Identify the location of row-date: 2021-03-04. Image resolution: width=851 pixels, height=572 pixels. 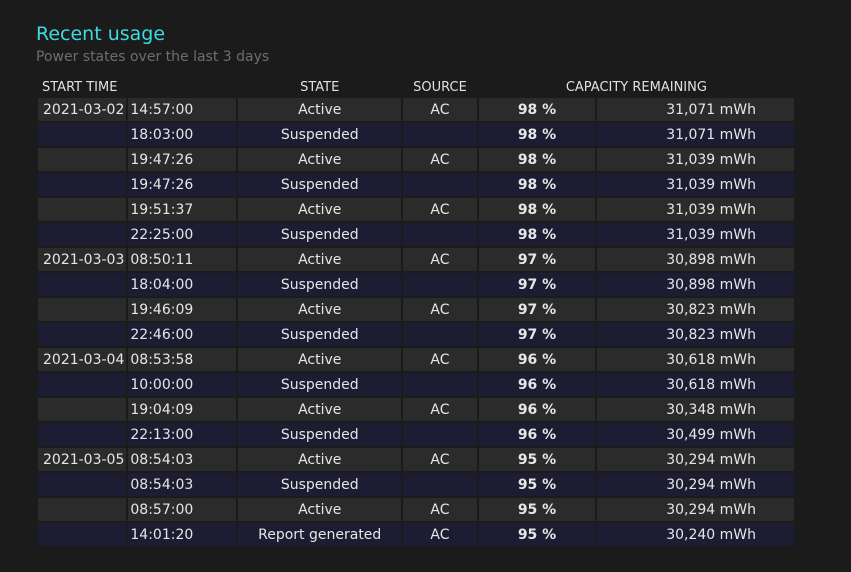
(82, 359).